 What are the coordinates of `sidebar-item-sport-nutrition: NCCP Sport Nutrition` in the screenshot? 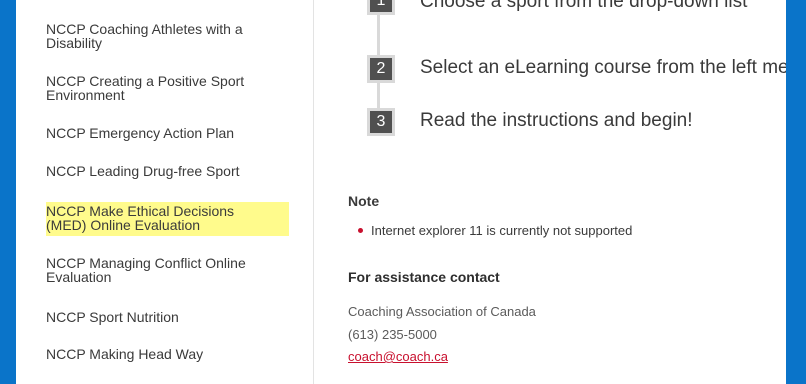 It's located at (166, 317).